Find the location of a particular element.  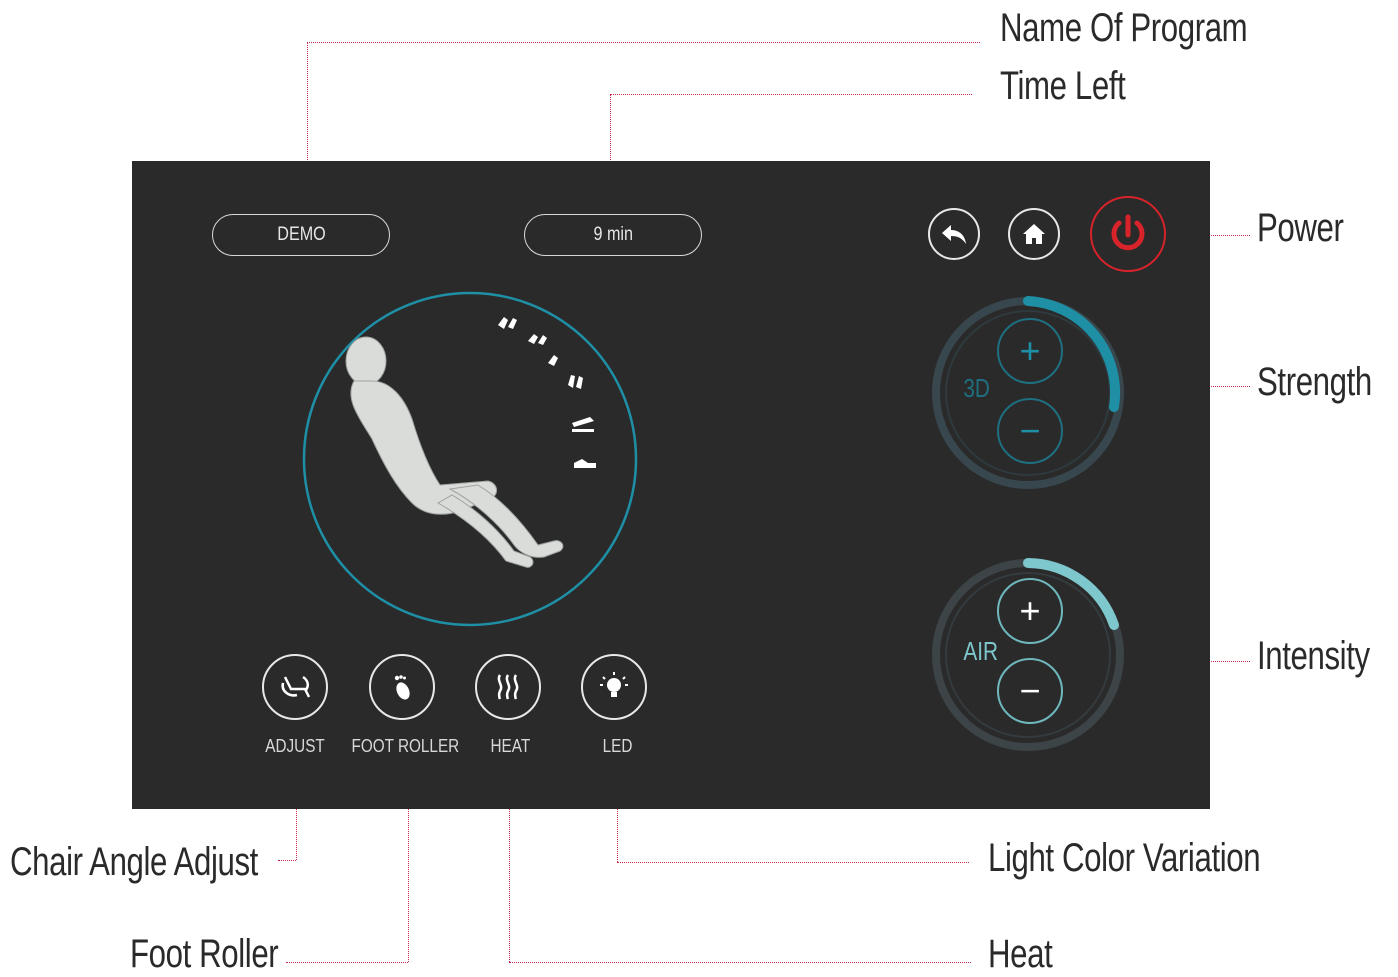

callout-power: Power is located at coordinates (1300, 228).